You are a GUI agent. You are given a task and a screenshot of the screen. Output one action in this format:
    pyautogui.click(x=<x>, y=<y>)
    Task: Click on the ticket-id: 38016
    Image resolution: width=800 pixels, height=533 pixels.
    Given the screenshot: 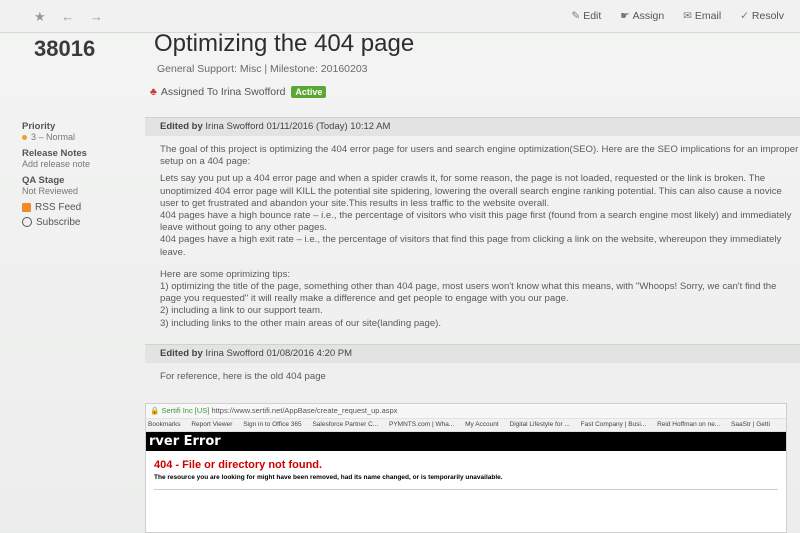 What is the action you would take?
    pyautogui.click(x=65, y=48)
    